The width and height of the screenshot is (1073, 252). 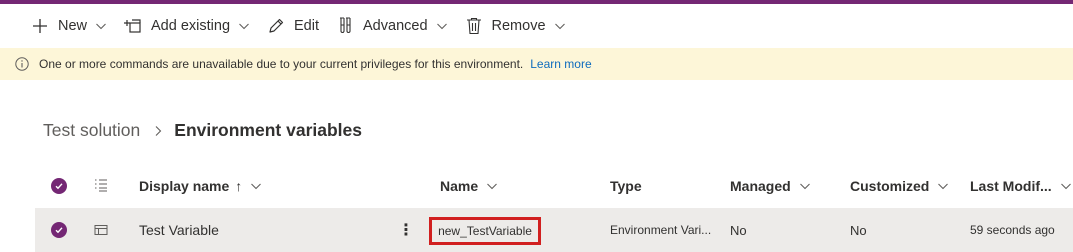 What do you see at coordinates (345, 26) in the screenshot?
I see `flask-icon` at bounding box center [345, 26].